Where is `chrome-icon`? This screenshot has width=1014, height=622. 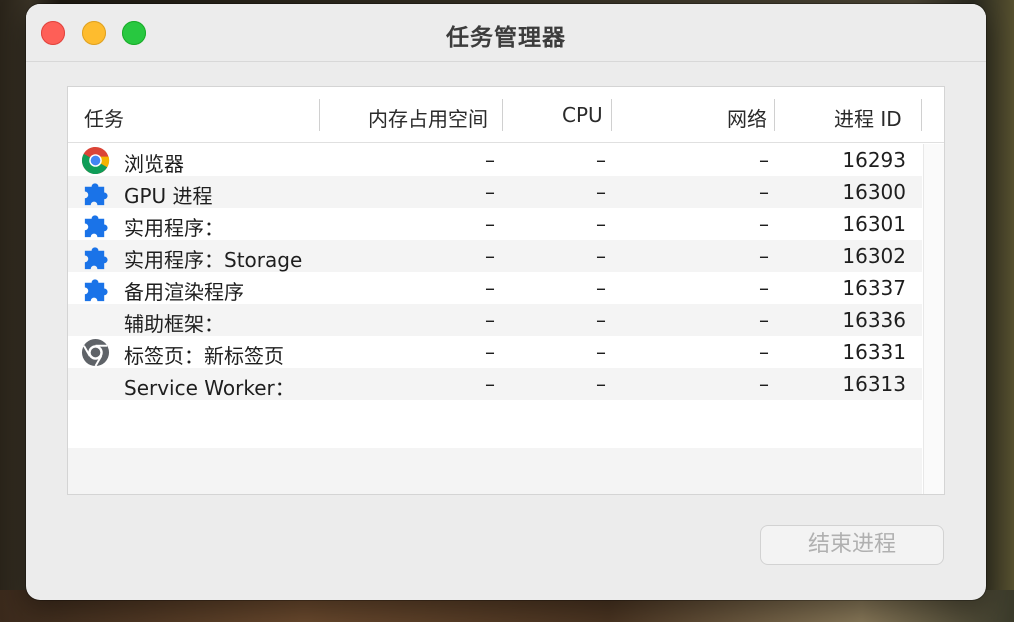
chrome-icon is located at coordinates (95, 160).